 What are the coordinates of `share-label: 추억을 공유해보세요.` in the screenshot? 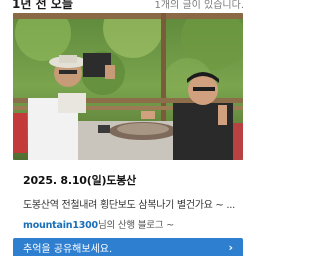 It's located at (68, 249).